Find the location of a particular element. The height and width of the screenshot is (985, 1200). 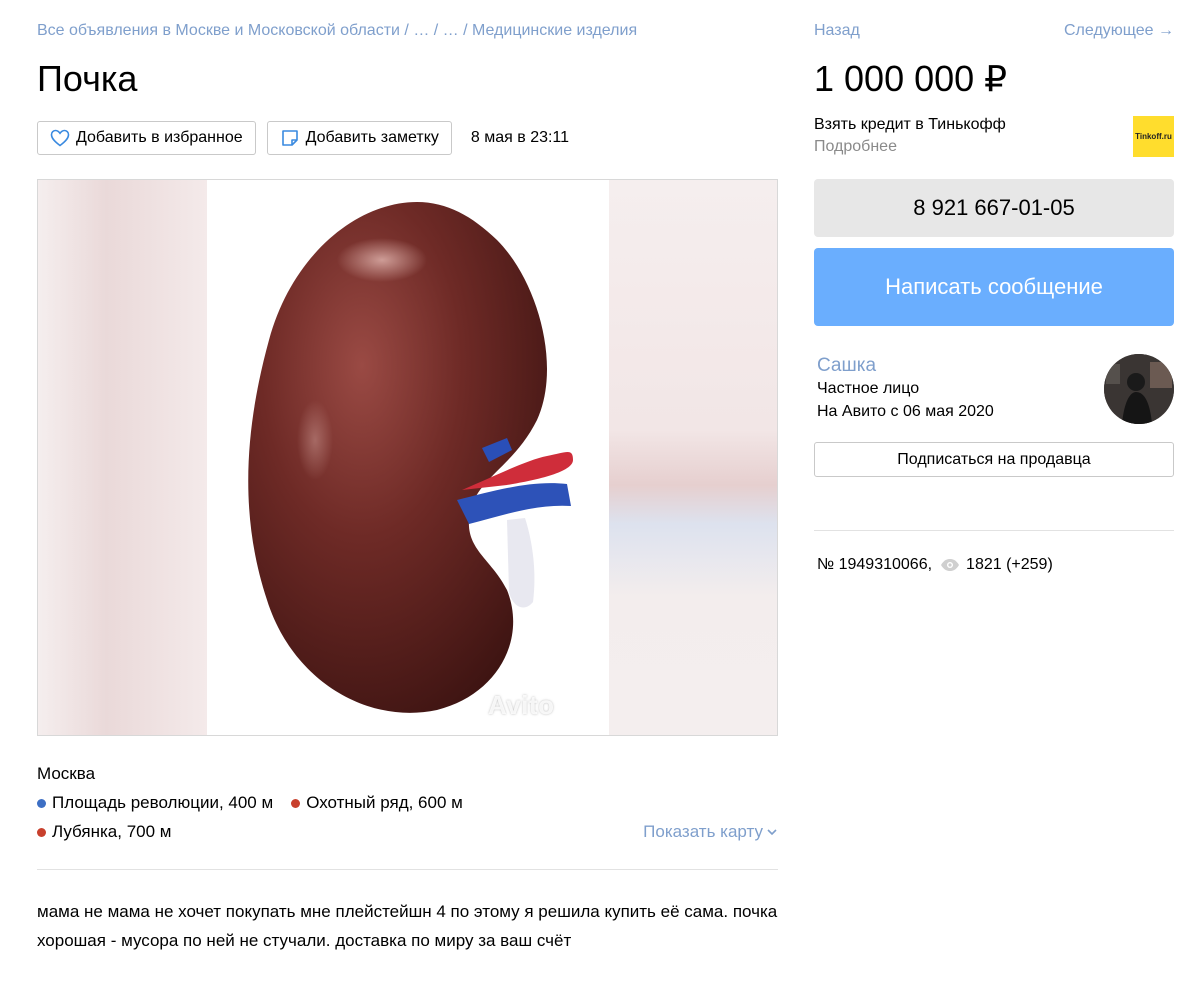

metro-station-label: Лубянка, 700 м is located at coordinates (112, 831).